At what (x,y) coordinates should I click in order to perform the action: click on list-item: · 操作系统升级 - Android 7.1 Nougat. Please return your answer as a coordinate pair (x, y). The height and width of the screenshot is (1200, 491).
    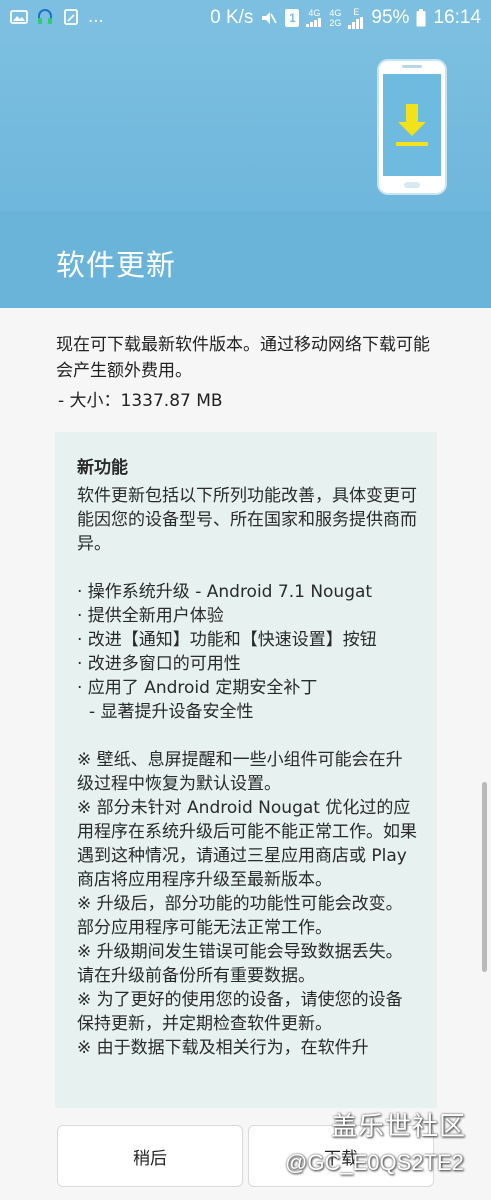
    Looking at the image, I should click on (225, 592).